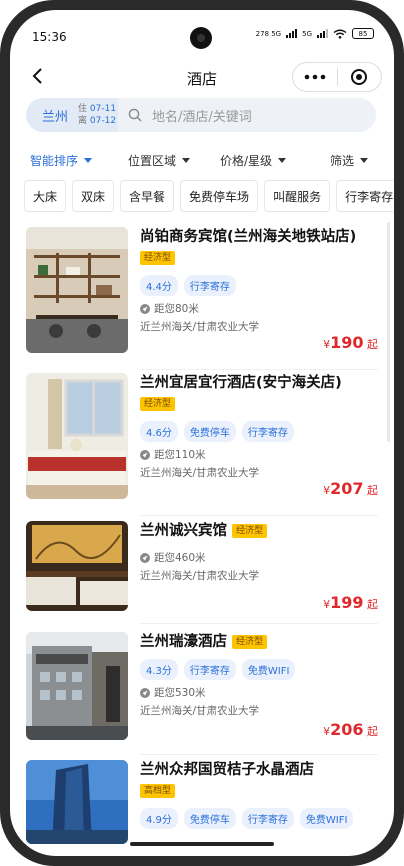 This screenshot has width=404, height=866. Describe the element at coordinates (159, 285) in the screenshot. I see `rating-chip: 4.4分` at that location.